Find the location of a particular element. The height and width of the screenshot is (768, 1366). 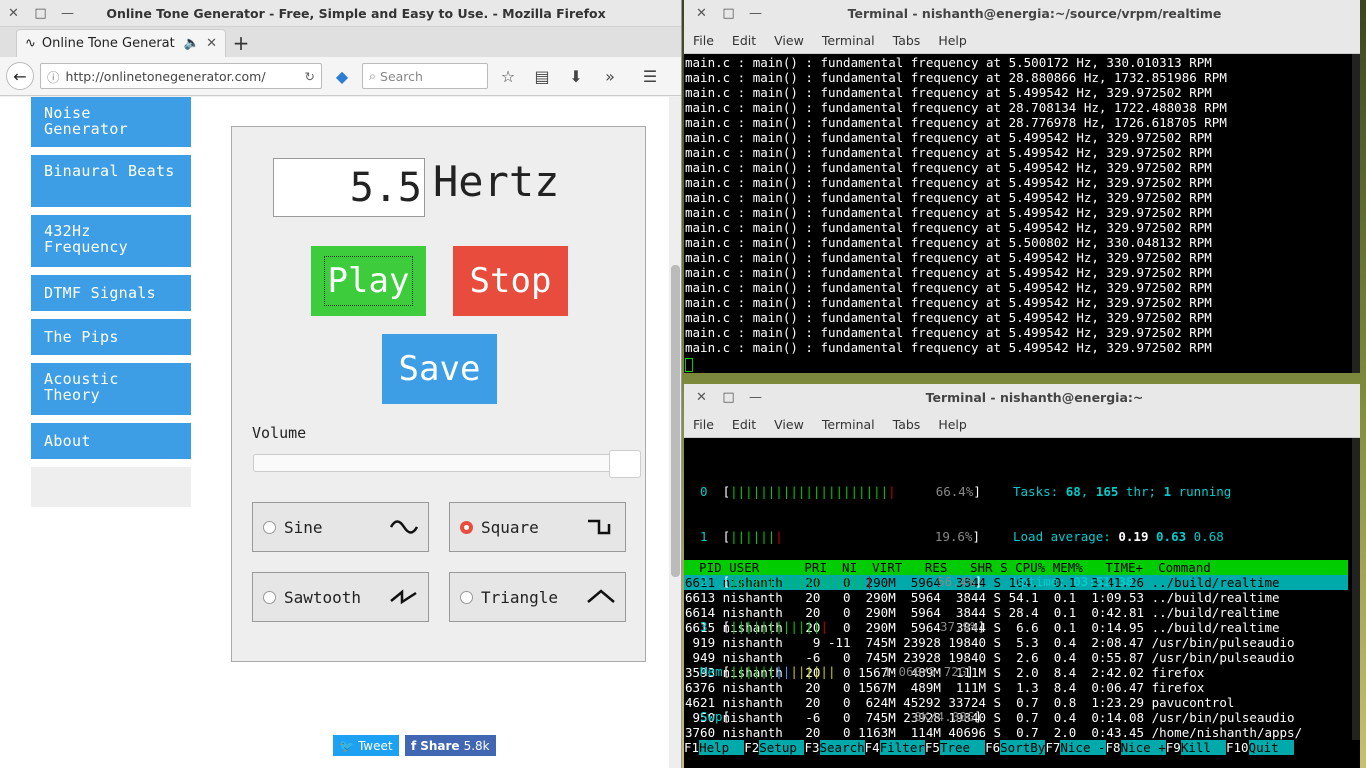

sidebar-item-about: About is located at coordinates (111, 441).